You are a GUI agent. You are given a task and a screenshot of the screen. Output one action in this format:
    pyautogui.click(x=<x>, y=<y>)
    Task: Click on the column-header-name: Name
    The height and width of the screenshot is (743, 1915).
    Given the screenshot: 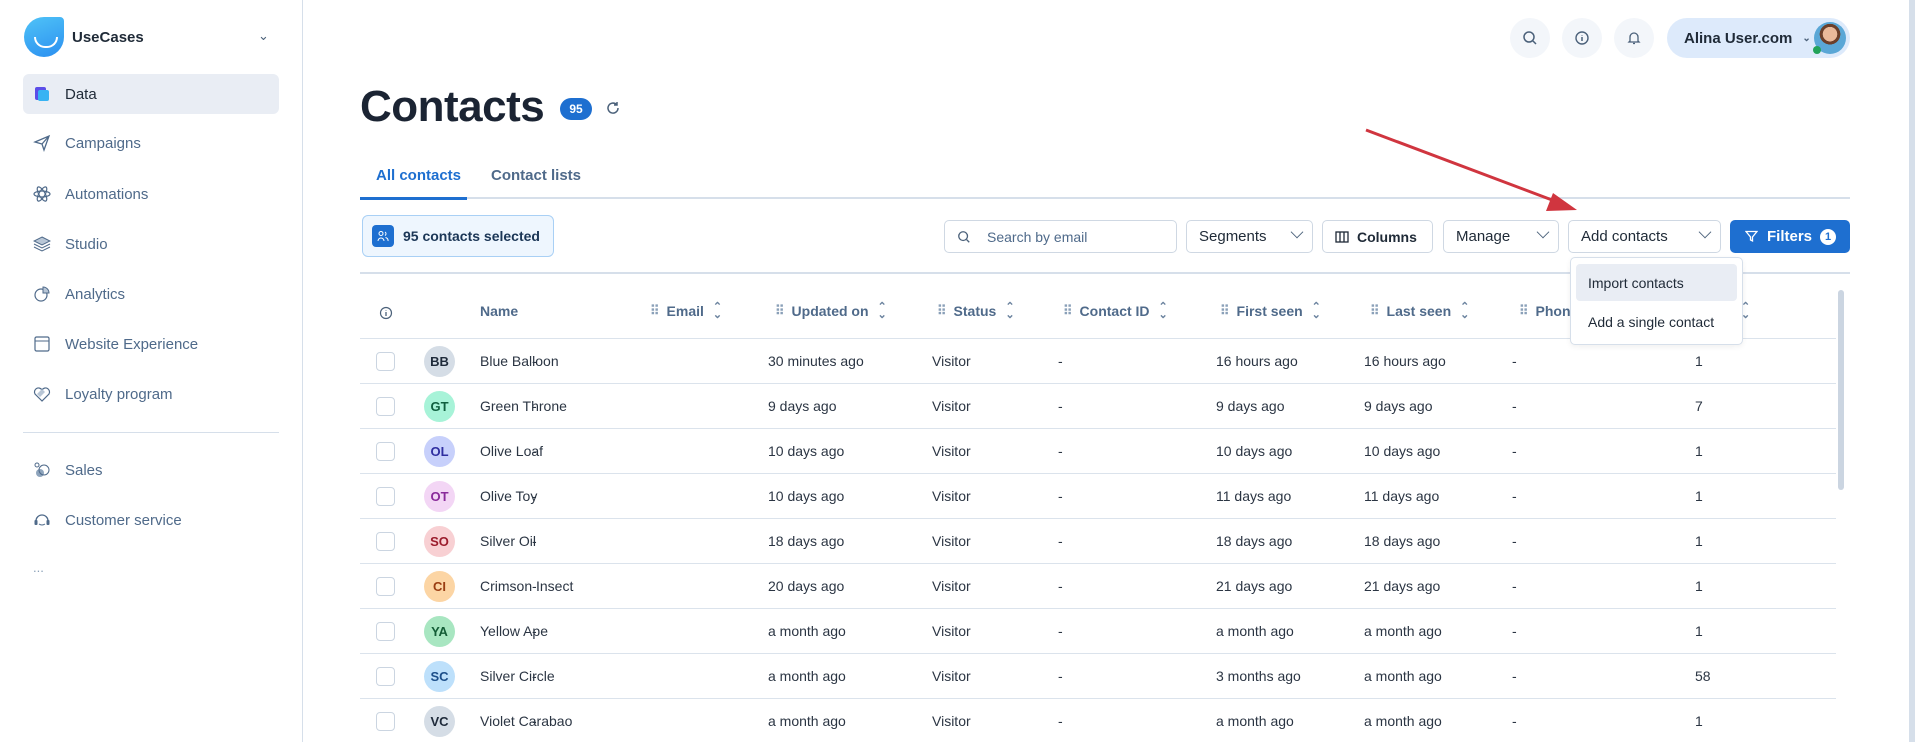 What is the action you would take?
    pyautogui.click(x=499, y=311)
    